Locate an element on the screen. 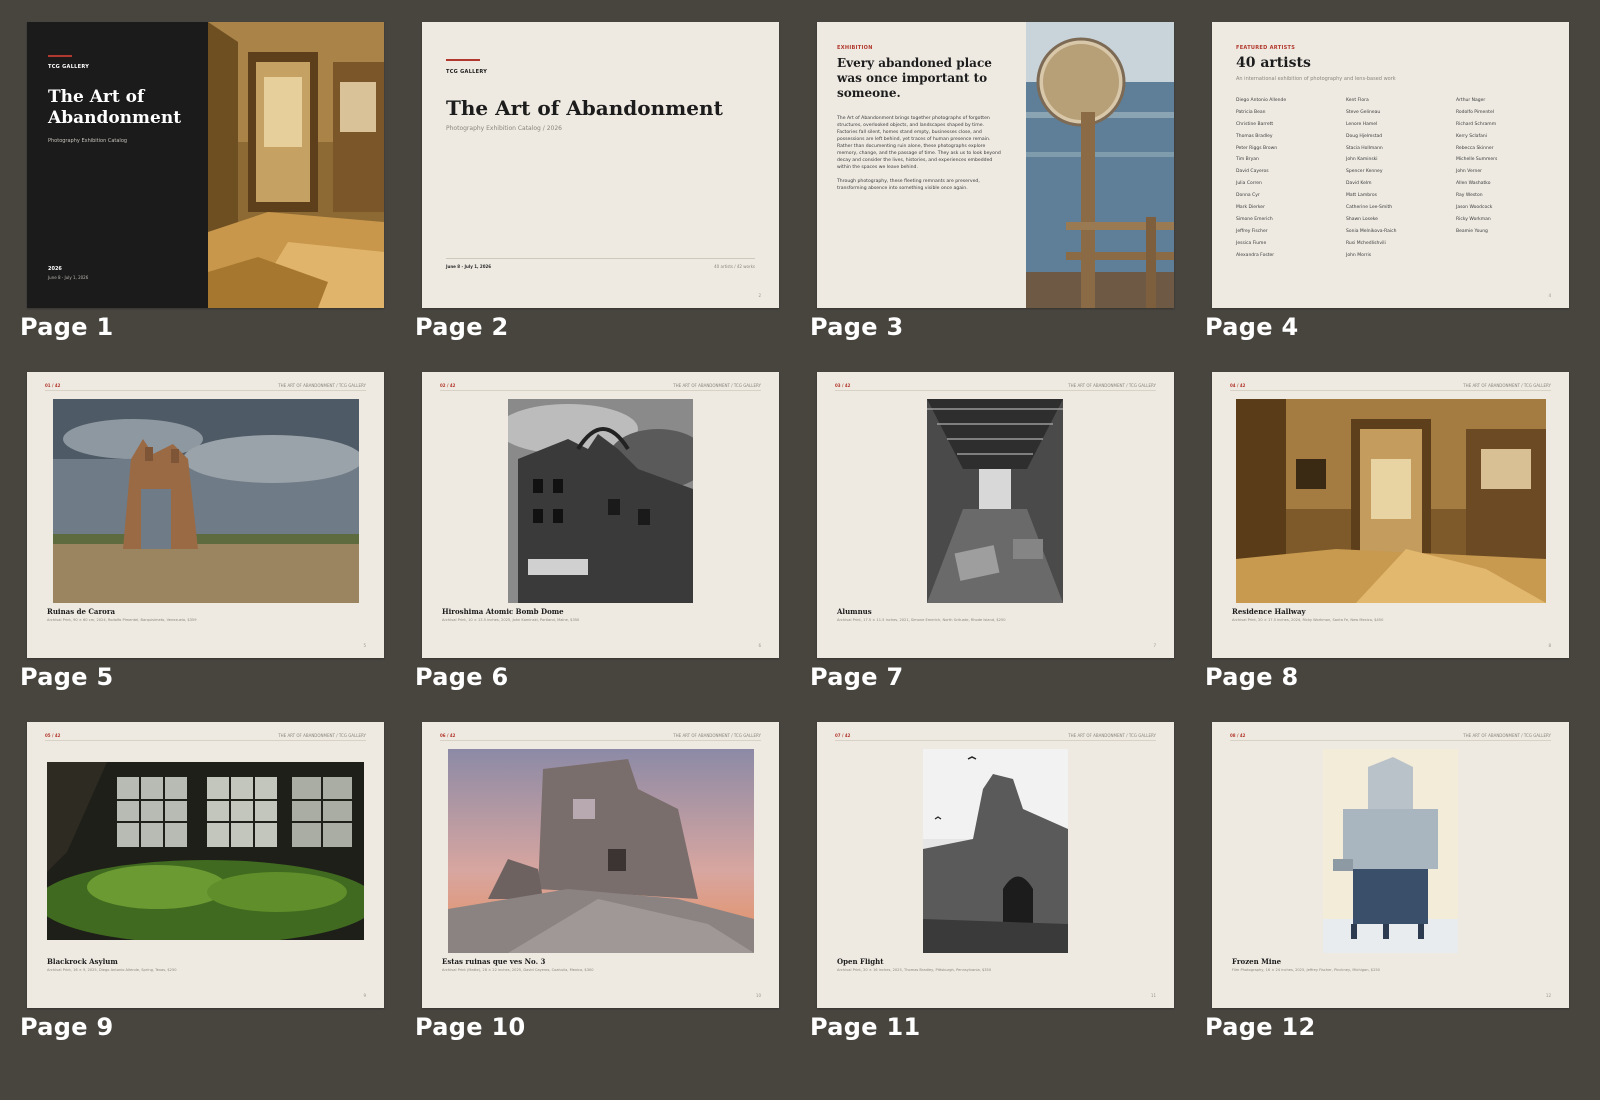 The width and height of the screenshot is (1600, 1100). artwork-title: Residence Hallway is located at coordinates (1269, 611).